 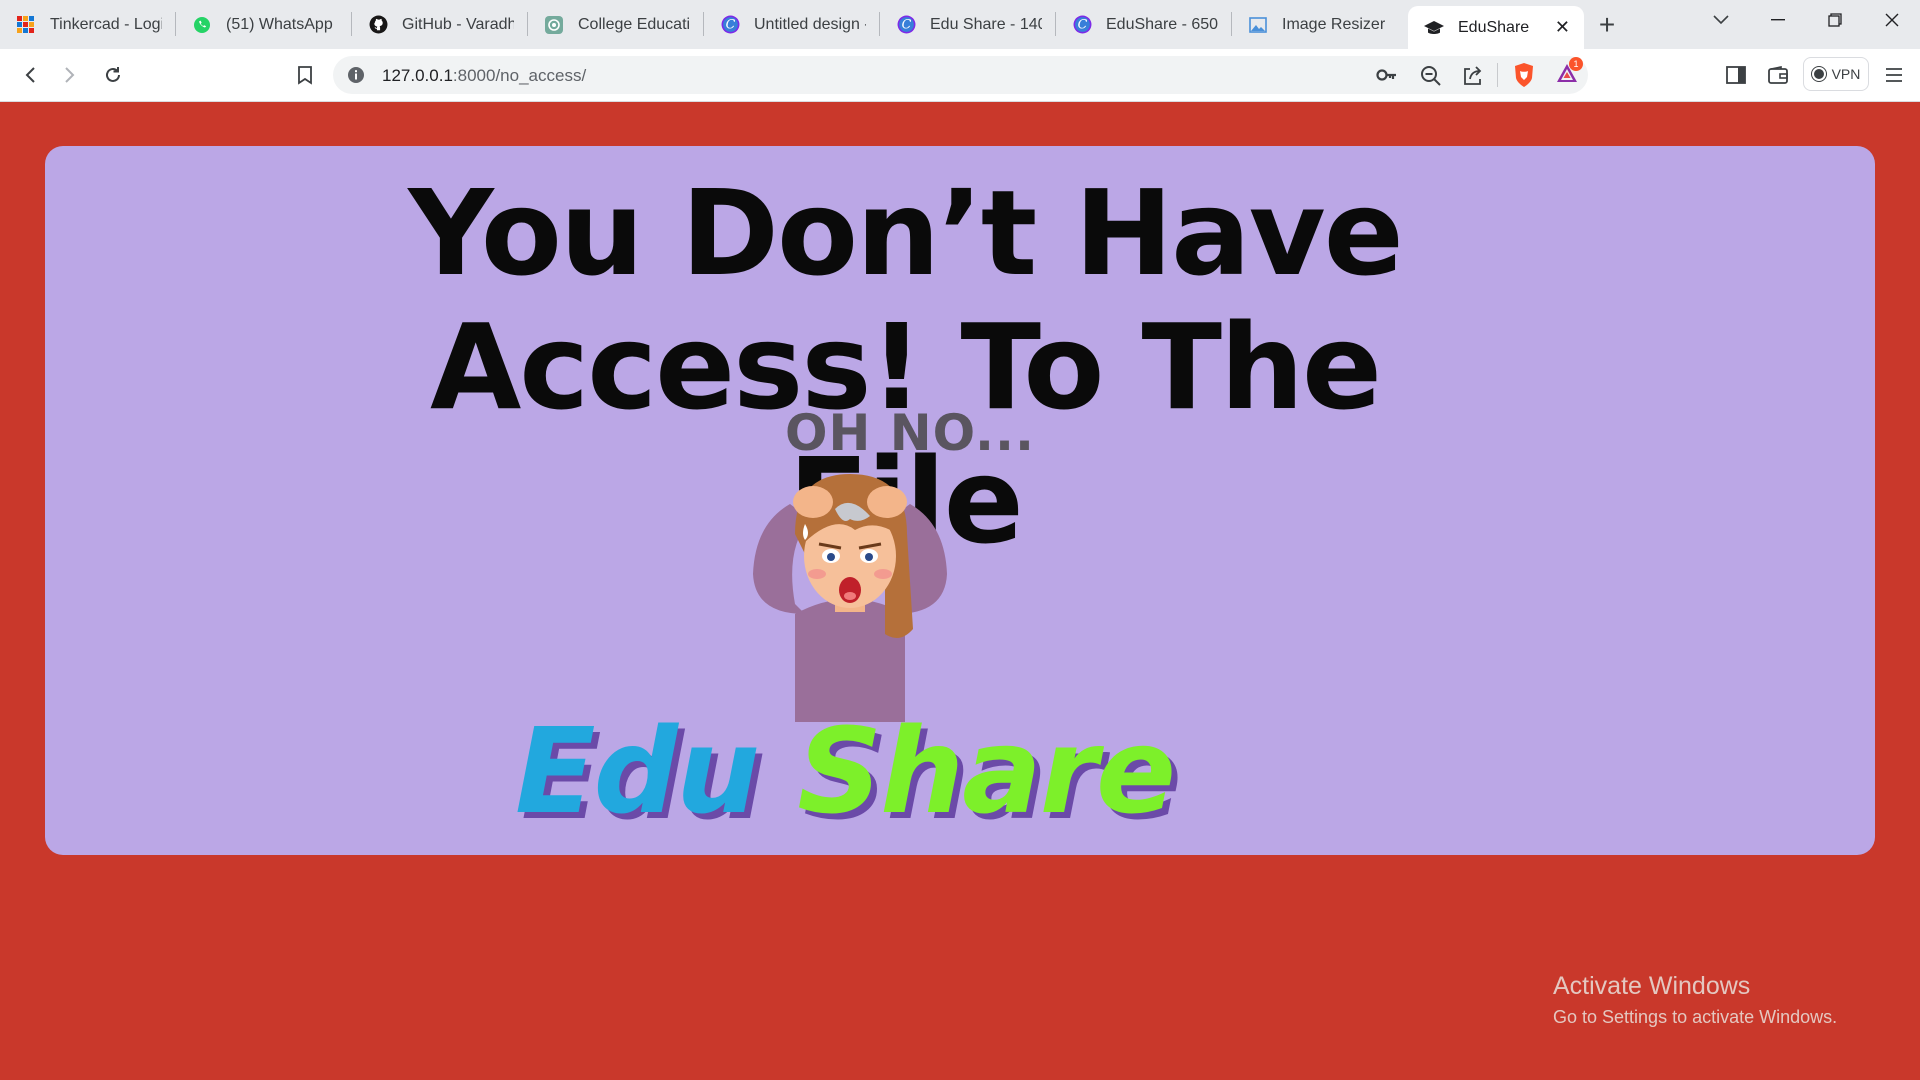 I want to click on url-text: 127.0.0.1:8000/no_access/, so click(x=484, y=76).